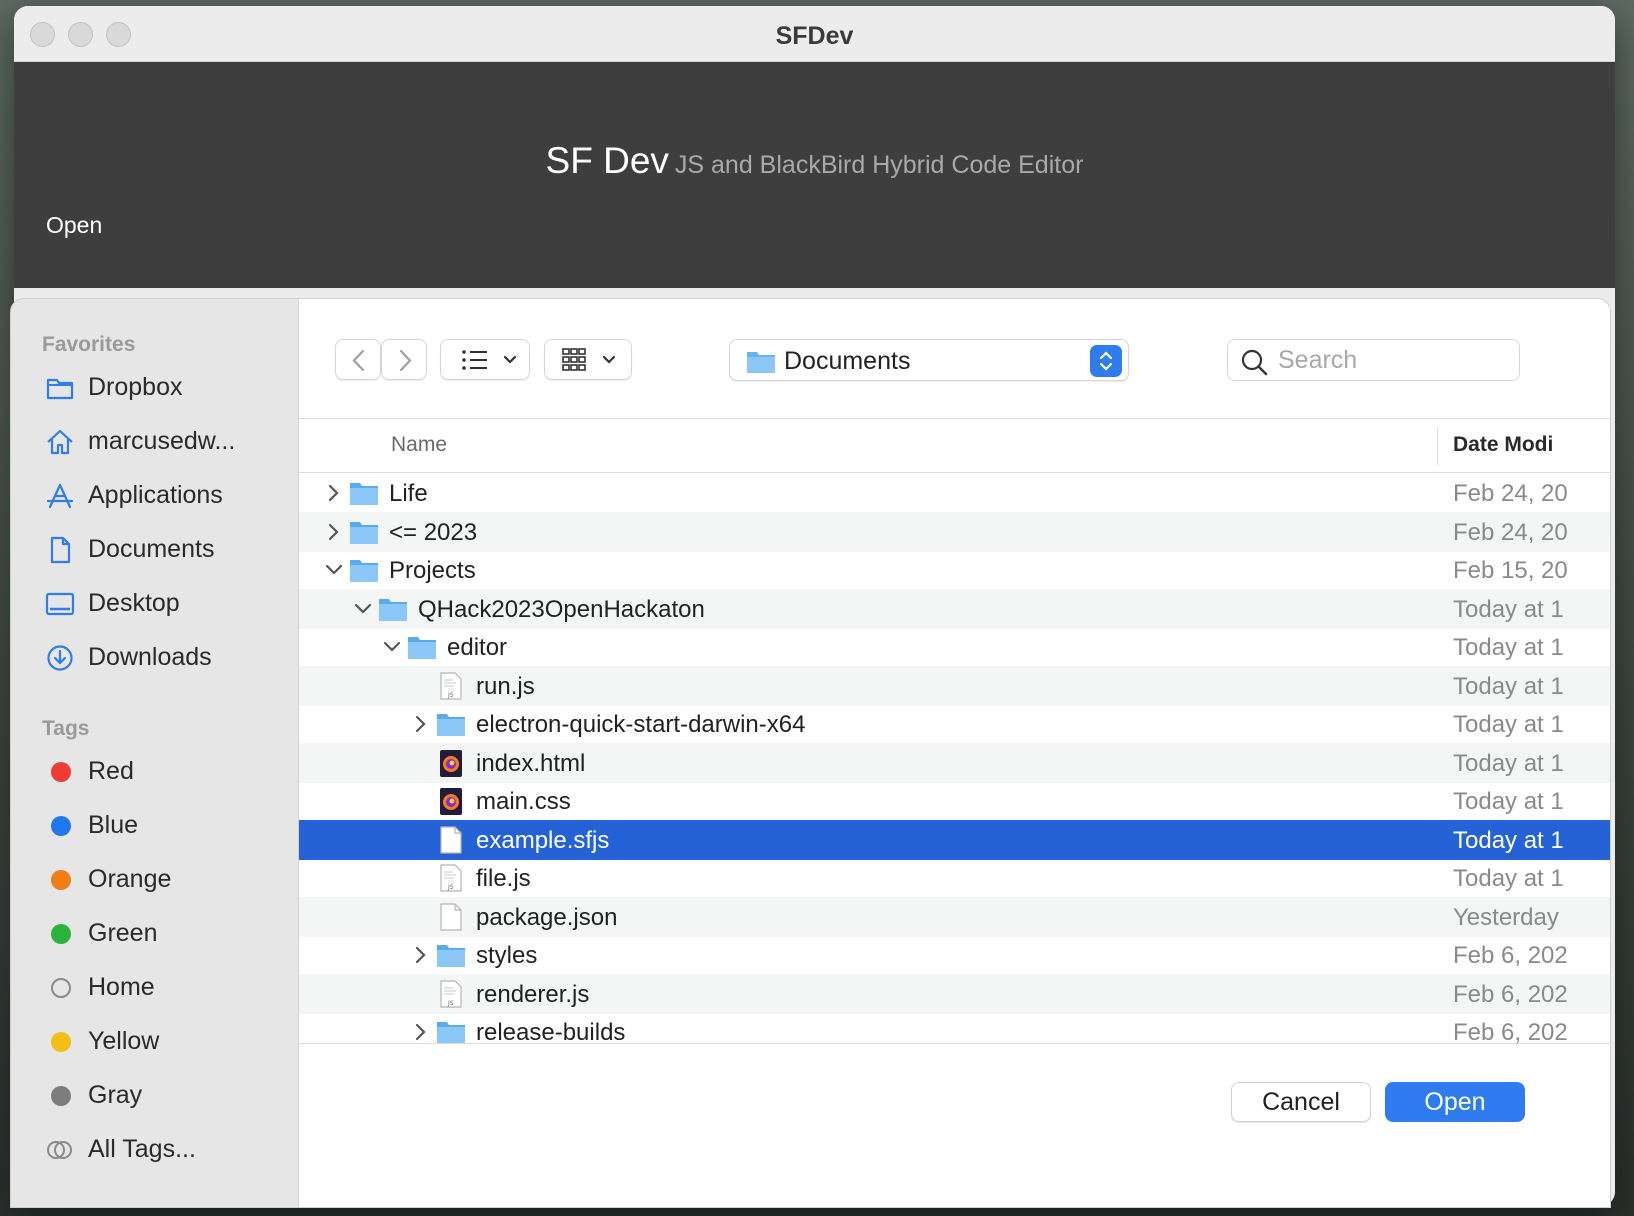  What do you see at coordinates (74, 225) in the screenshot?
I see `open-menu-label: Open` at bounding box center [74, 225].